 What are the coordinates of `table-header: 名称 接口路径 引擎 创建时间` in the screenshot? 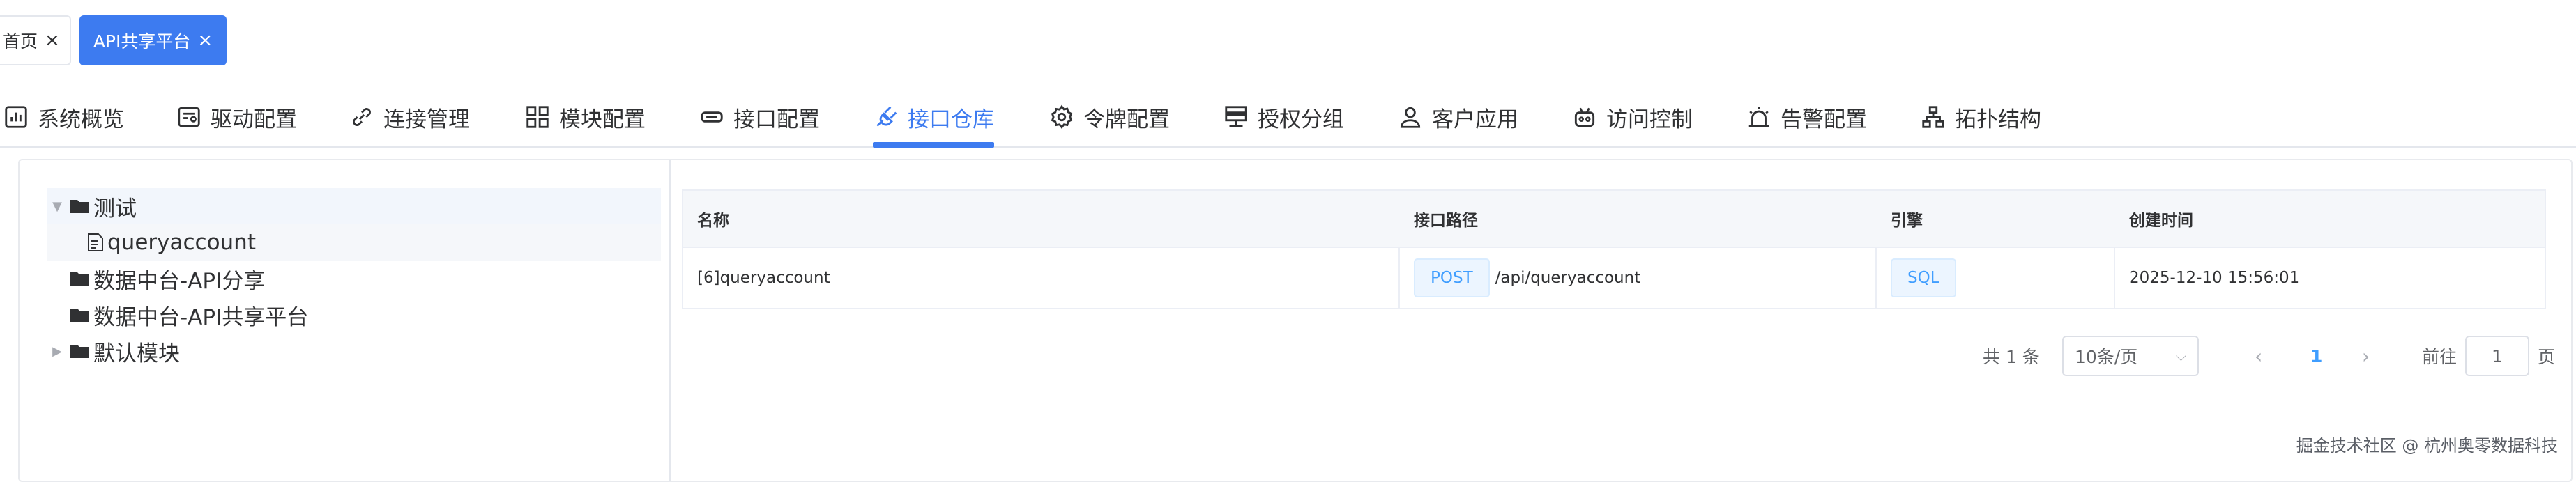 It's located at (1614, 219).